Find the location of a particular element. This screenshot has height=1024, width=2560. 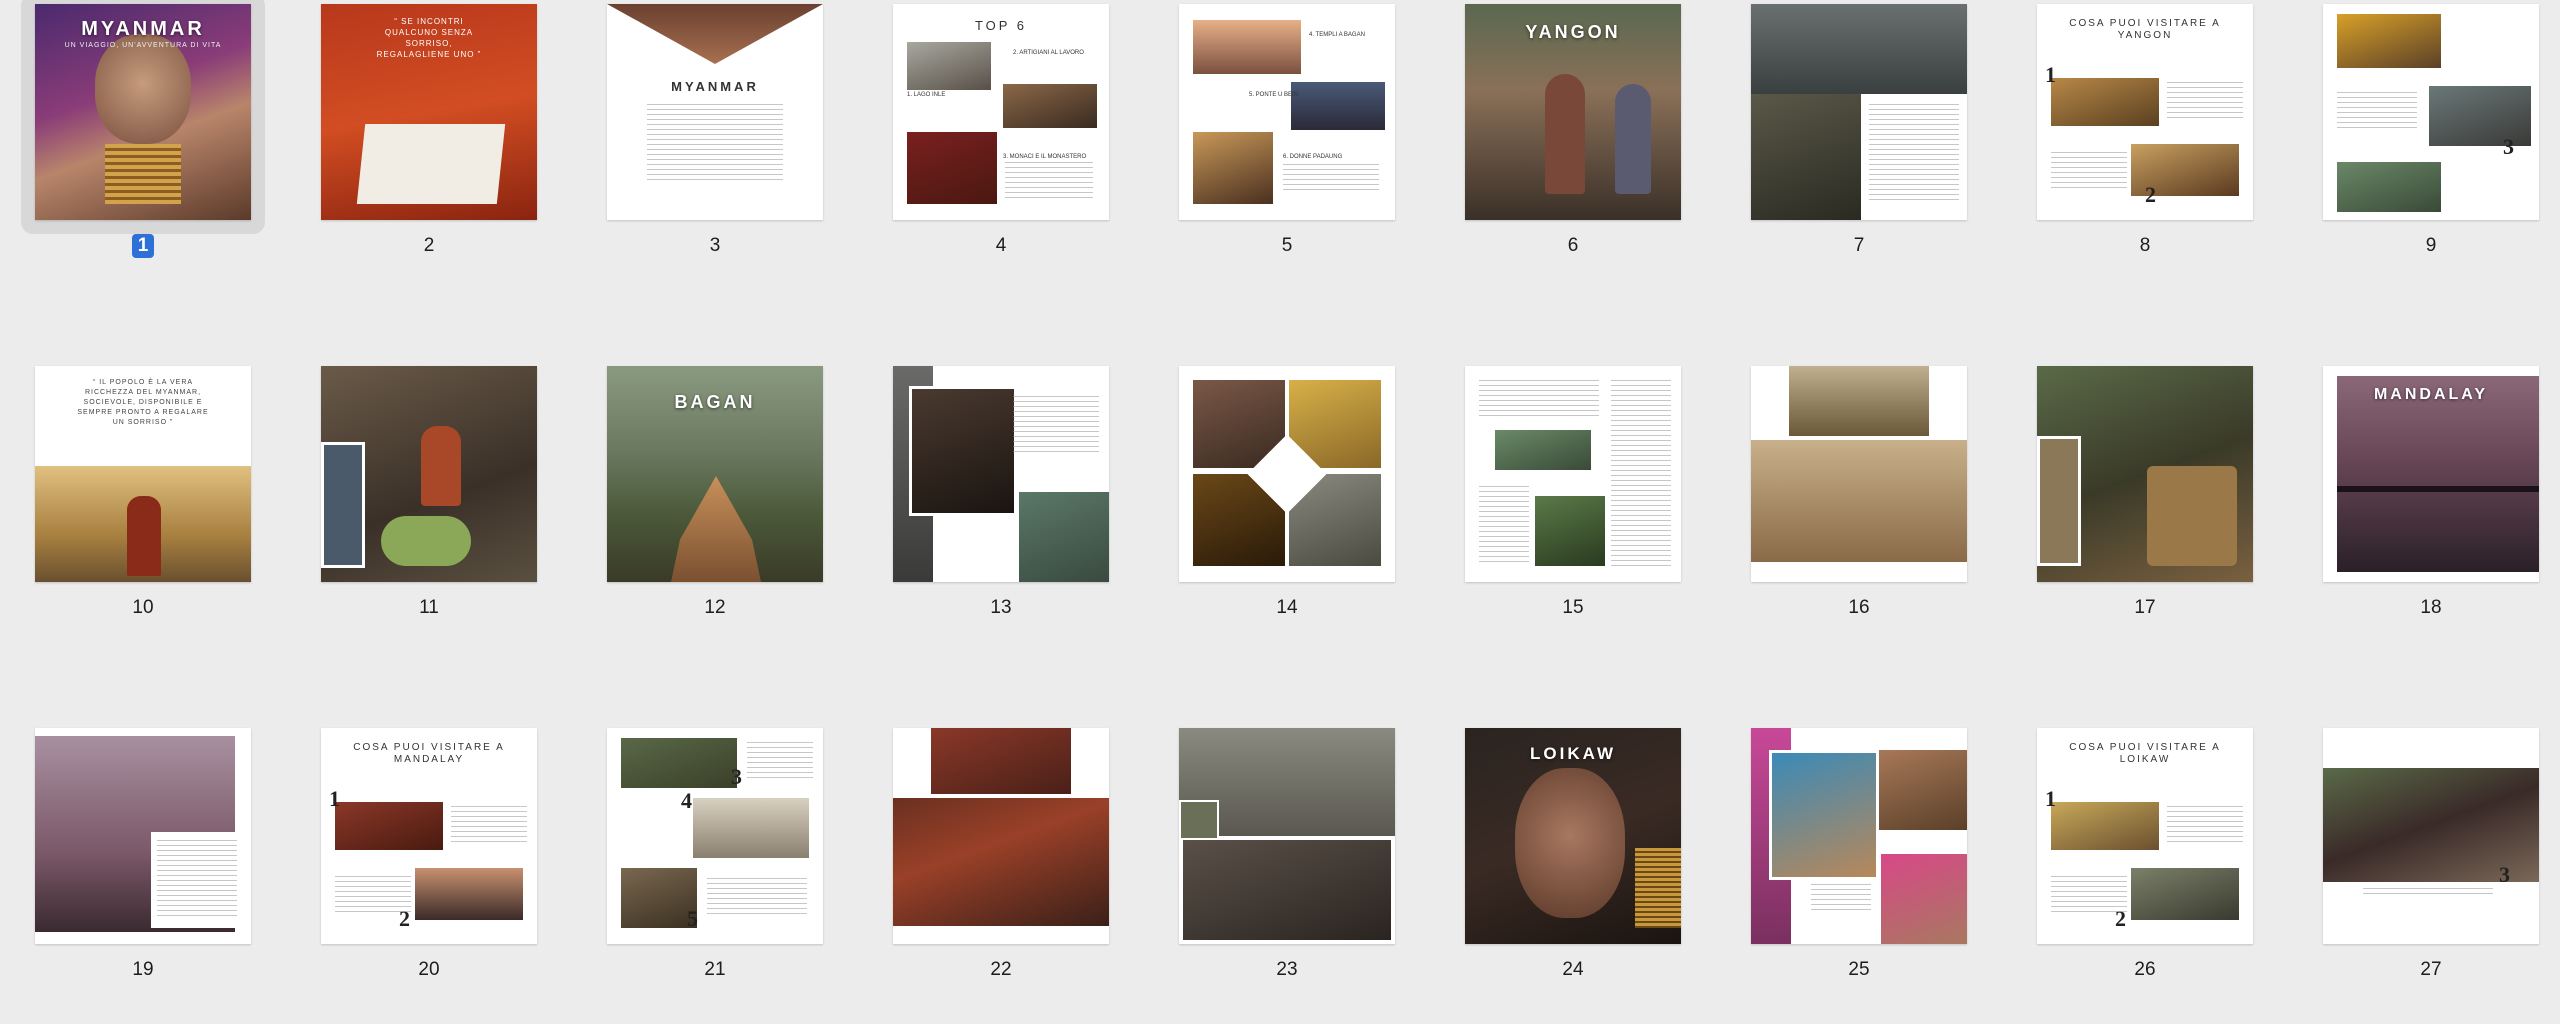

page-thumbnail-9: 3 9 is located at coordinates (2431, 150).